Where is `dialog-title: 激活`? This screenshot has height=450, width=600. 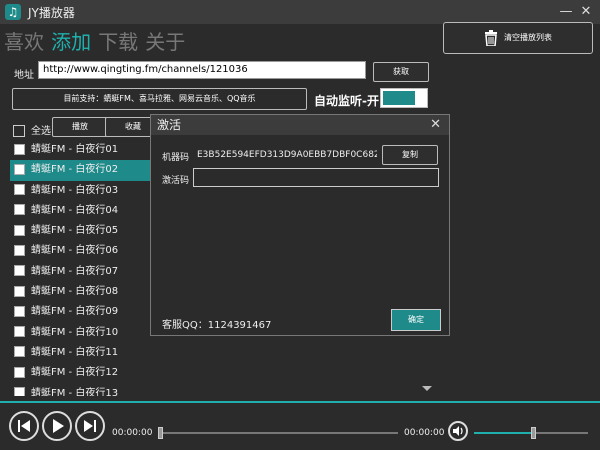 dialog-title: 激活 is located at coordinates (169, 125).